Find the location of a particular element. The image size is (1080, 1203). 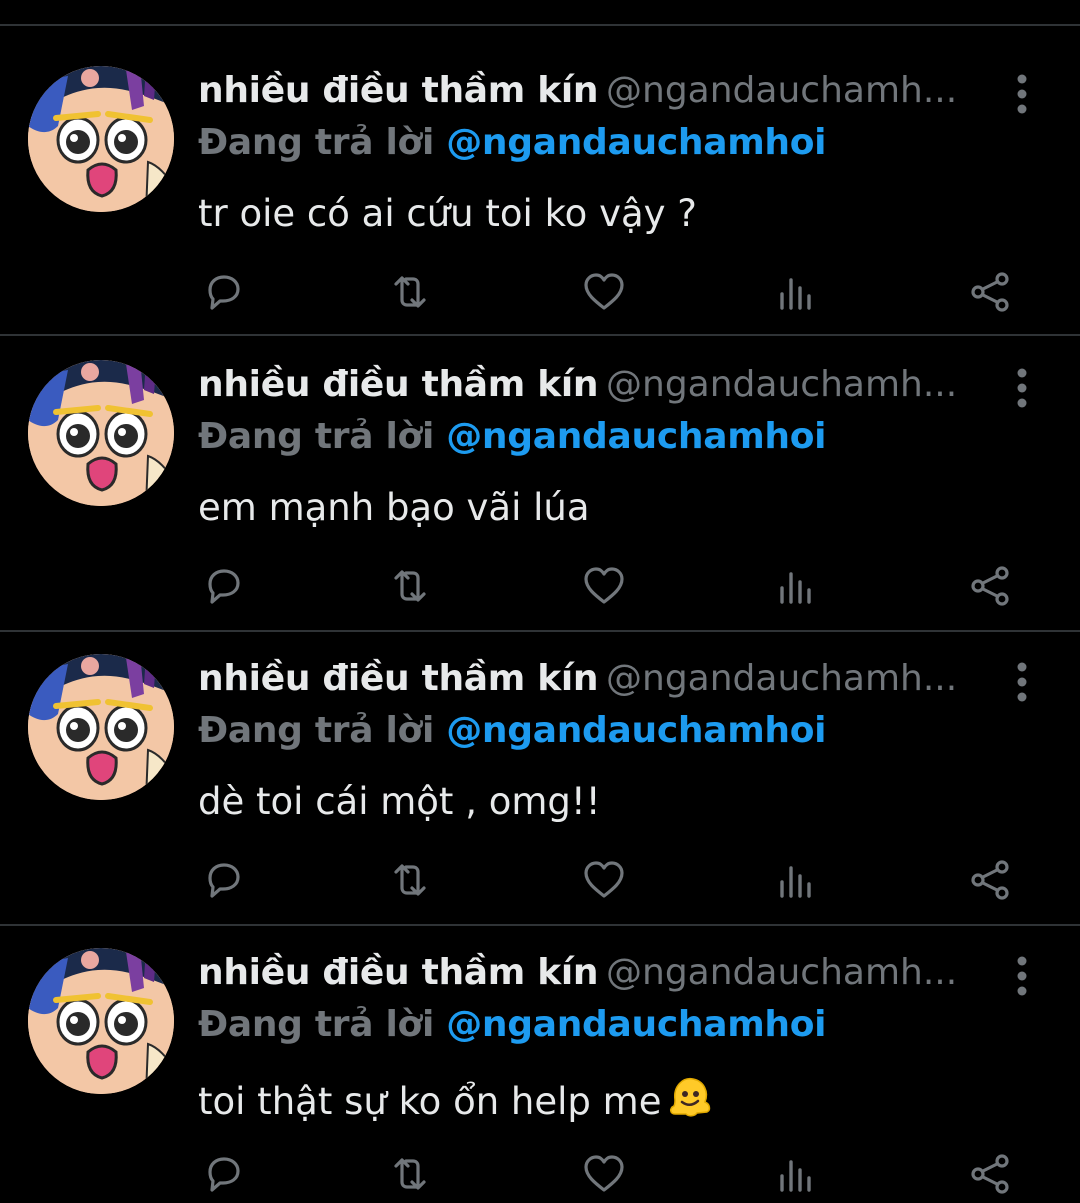

tweet-text: toi thật sự ko ổn help me is located at coordinates (455, 1101).